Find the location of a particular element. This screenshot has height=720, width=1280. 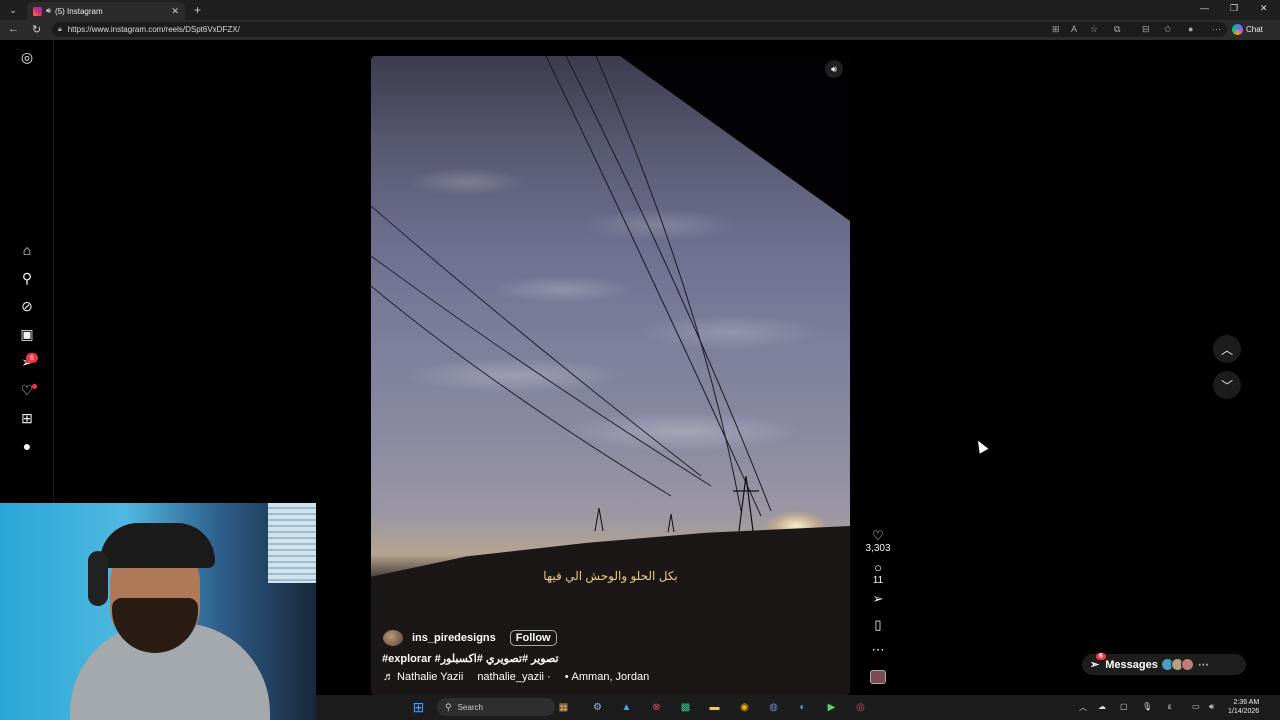

minimize-icon: — is located at coordinates (1204, 8).